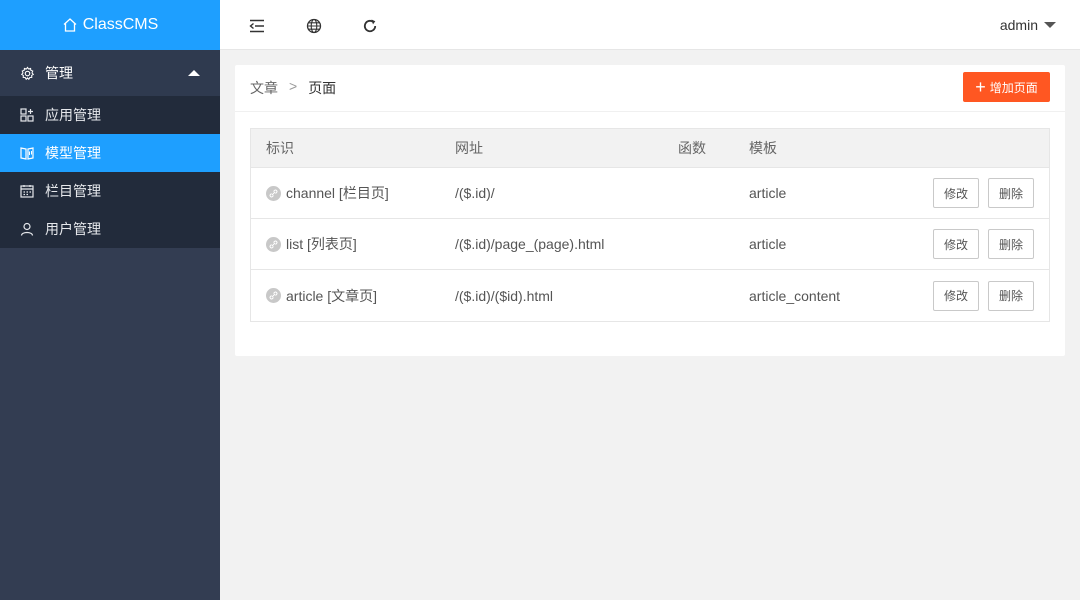  I want to click on card-header: 文章 > 页面 + 增加页面, so click(650, 88).